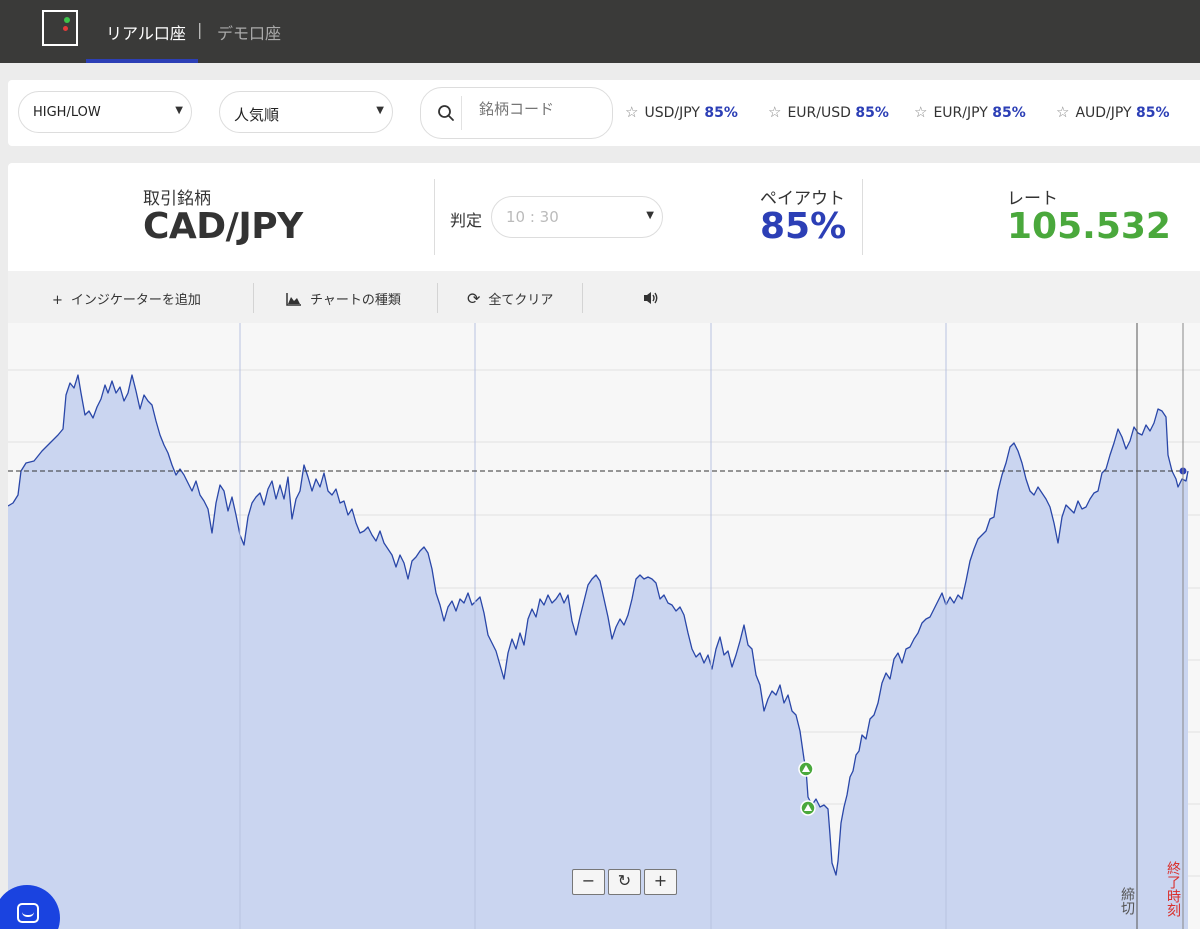  What do you see at coordinates (651, 298) in the screenshot?
I see `volume-icon` at bounding box center [651, 298].